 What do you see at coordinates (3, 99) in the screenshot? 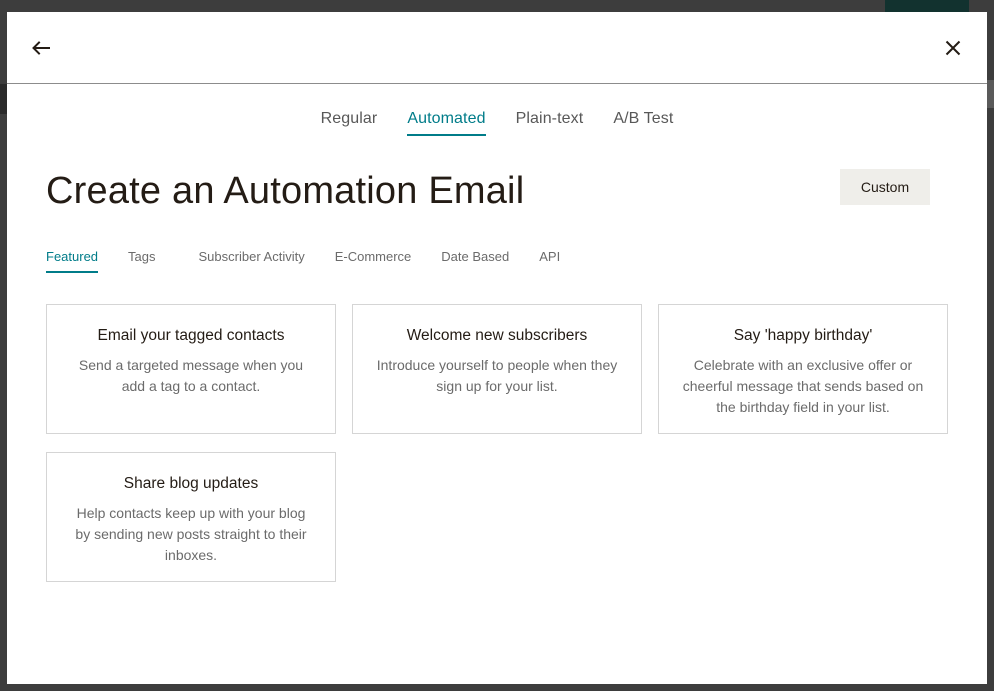
I see `backdrop-sliver-left` at bounding box center [3, 99].